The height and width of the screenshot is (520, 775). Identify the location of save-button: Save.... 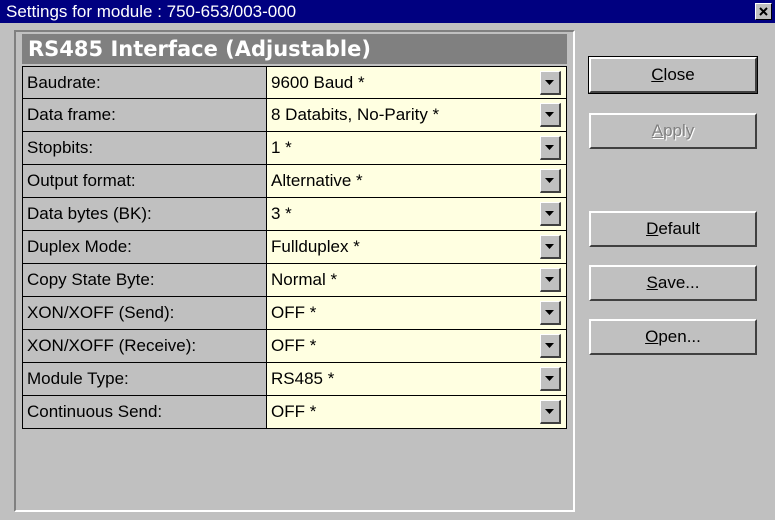
(673, 283).